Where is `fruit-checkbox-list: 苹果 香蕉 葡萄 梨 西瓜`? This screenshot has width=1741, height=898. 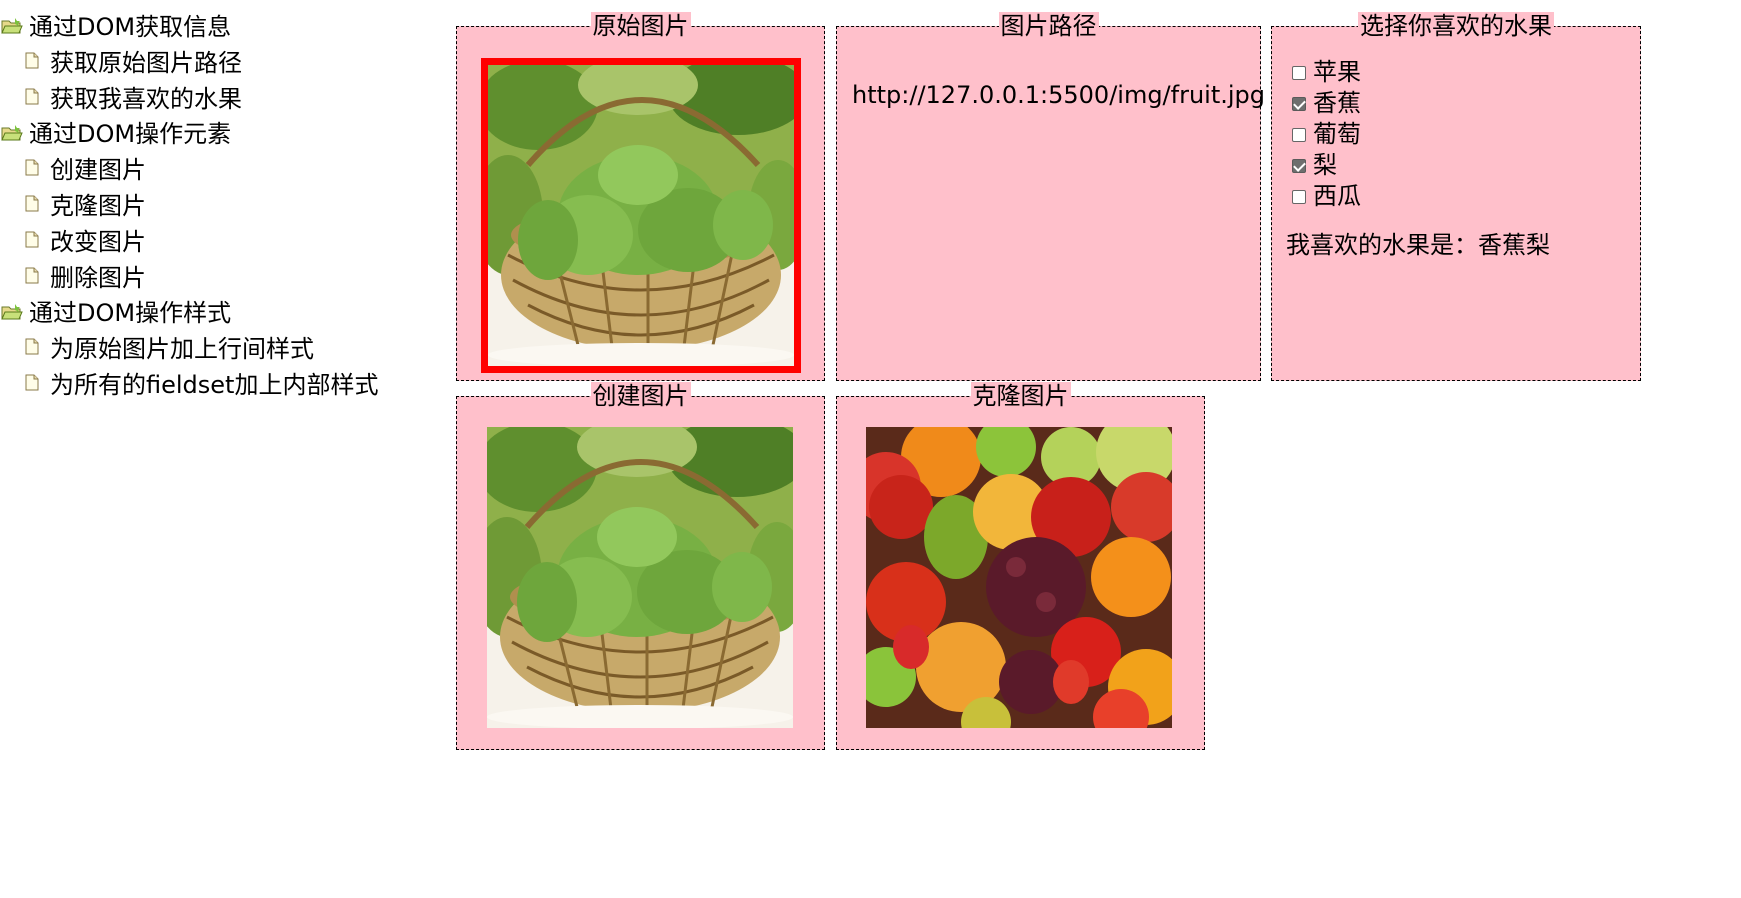 fruit-checkbox-list: 苹果 香蕉 葡萄 梨 西瓜 is located at coordinates (1326, 134).